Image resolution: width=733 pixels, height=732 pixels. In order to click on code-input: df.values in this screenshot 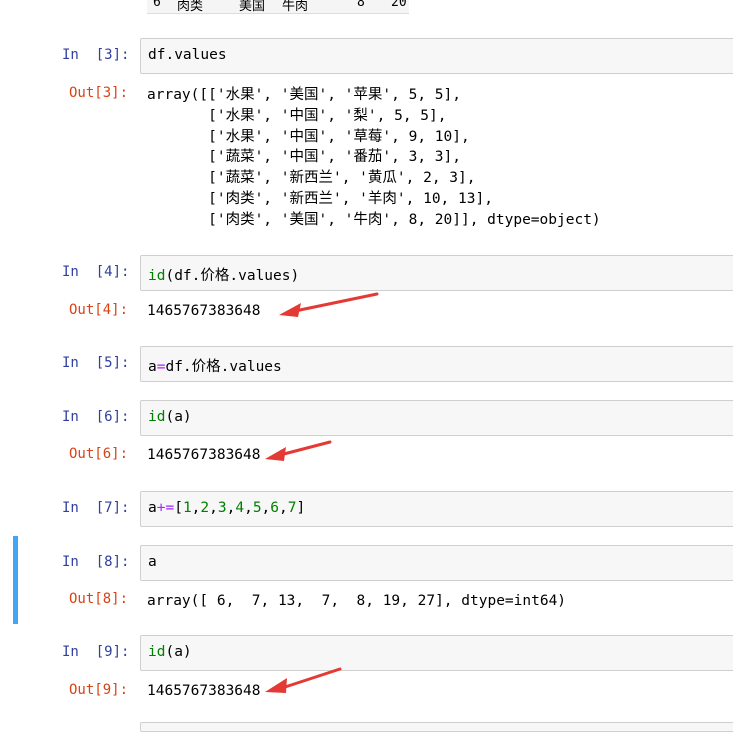, I will do `click(436, 56)`.